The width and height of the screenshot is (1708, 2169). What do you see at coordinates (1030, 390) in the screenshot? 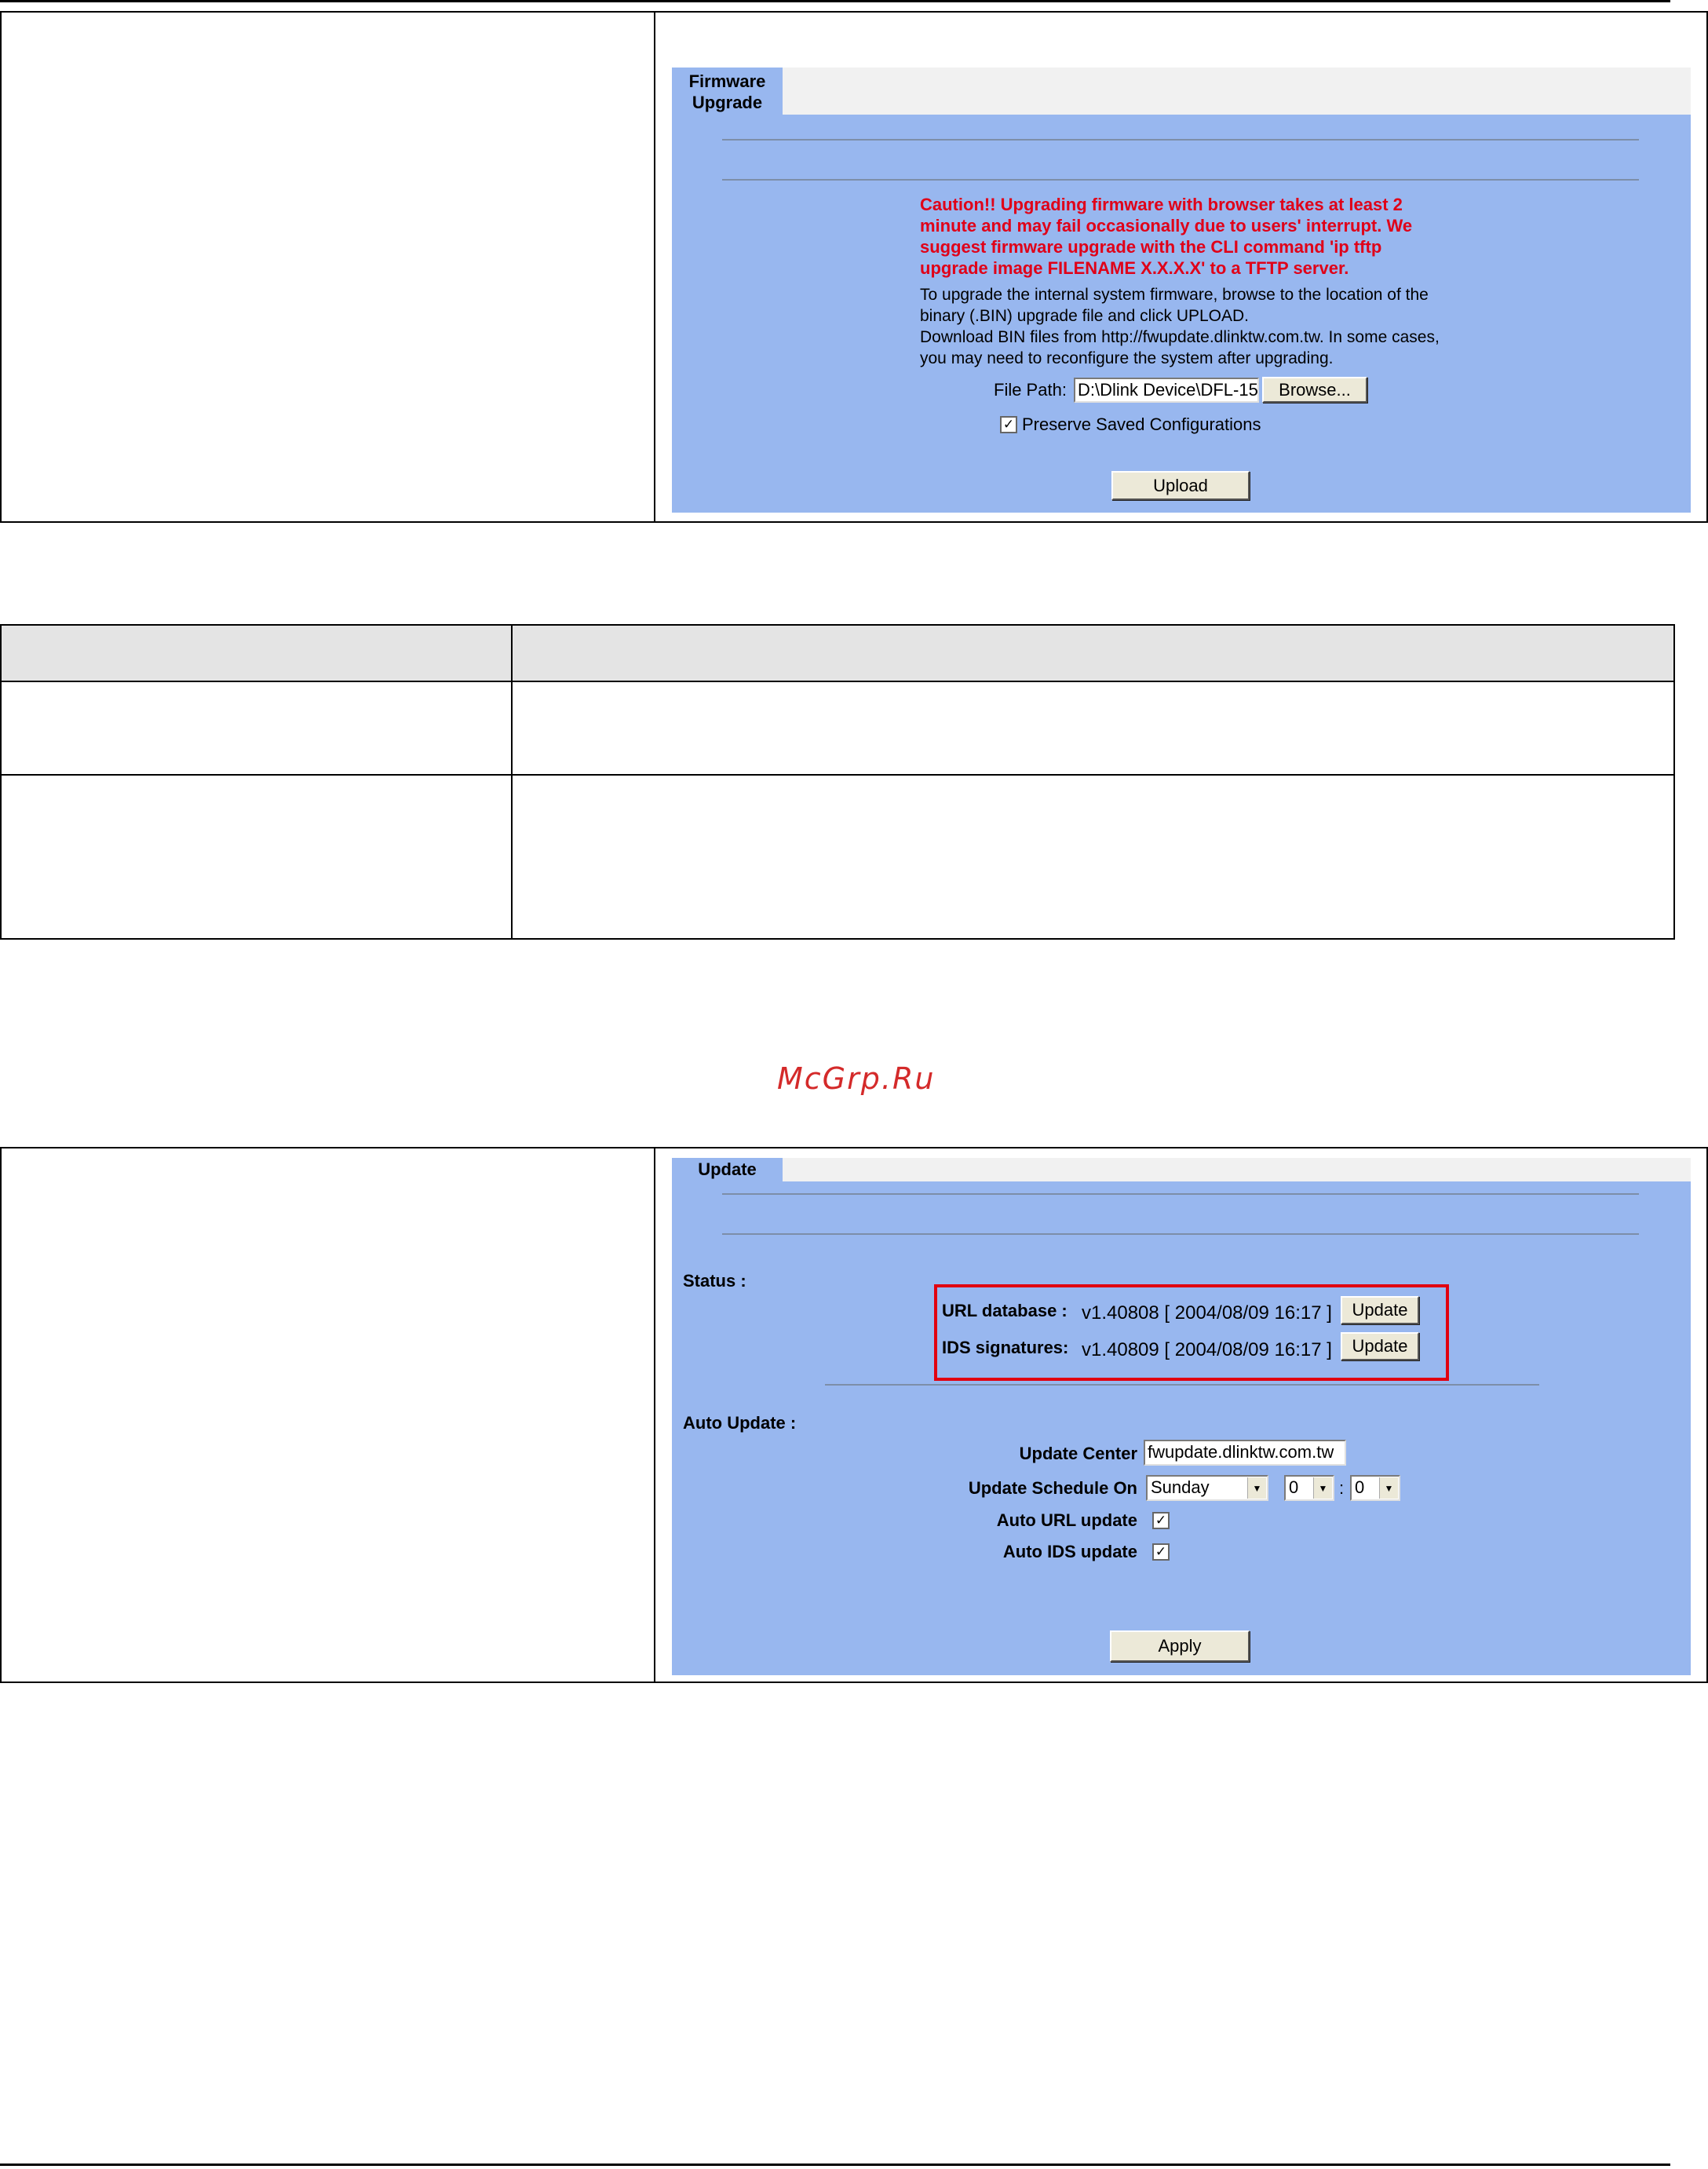
I see `file-path-label: File Path:` at bounding box center [1030, 390].